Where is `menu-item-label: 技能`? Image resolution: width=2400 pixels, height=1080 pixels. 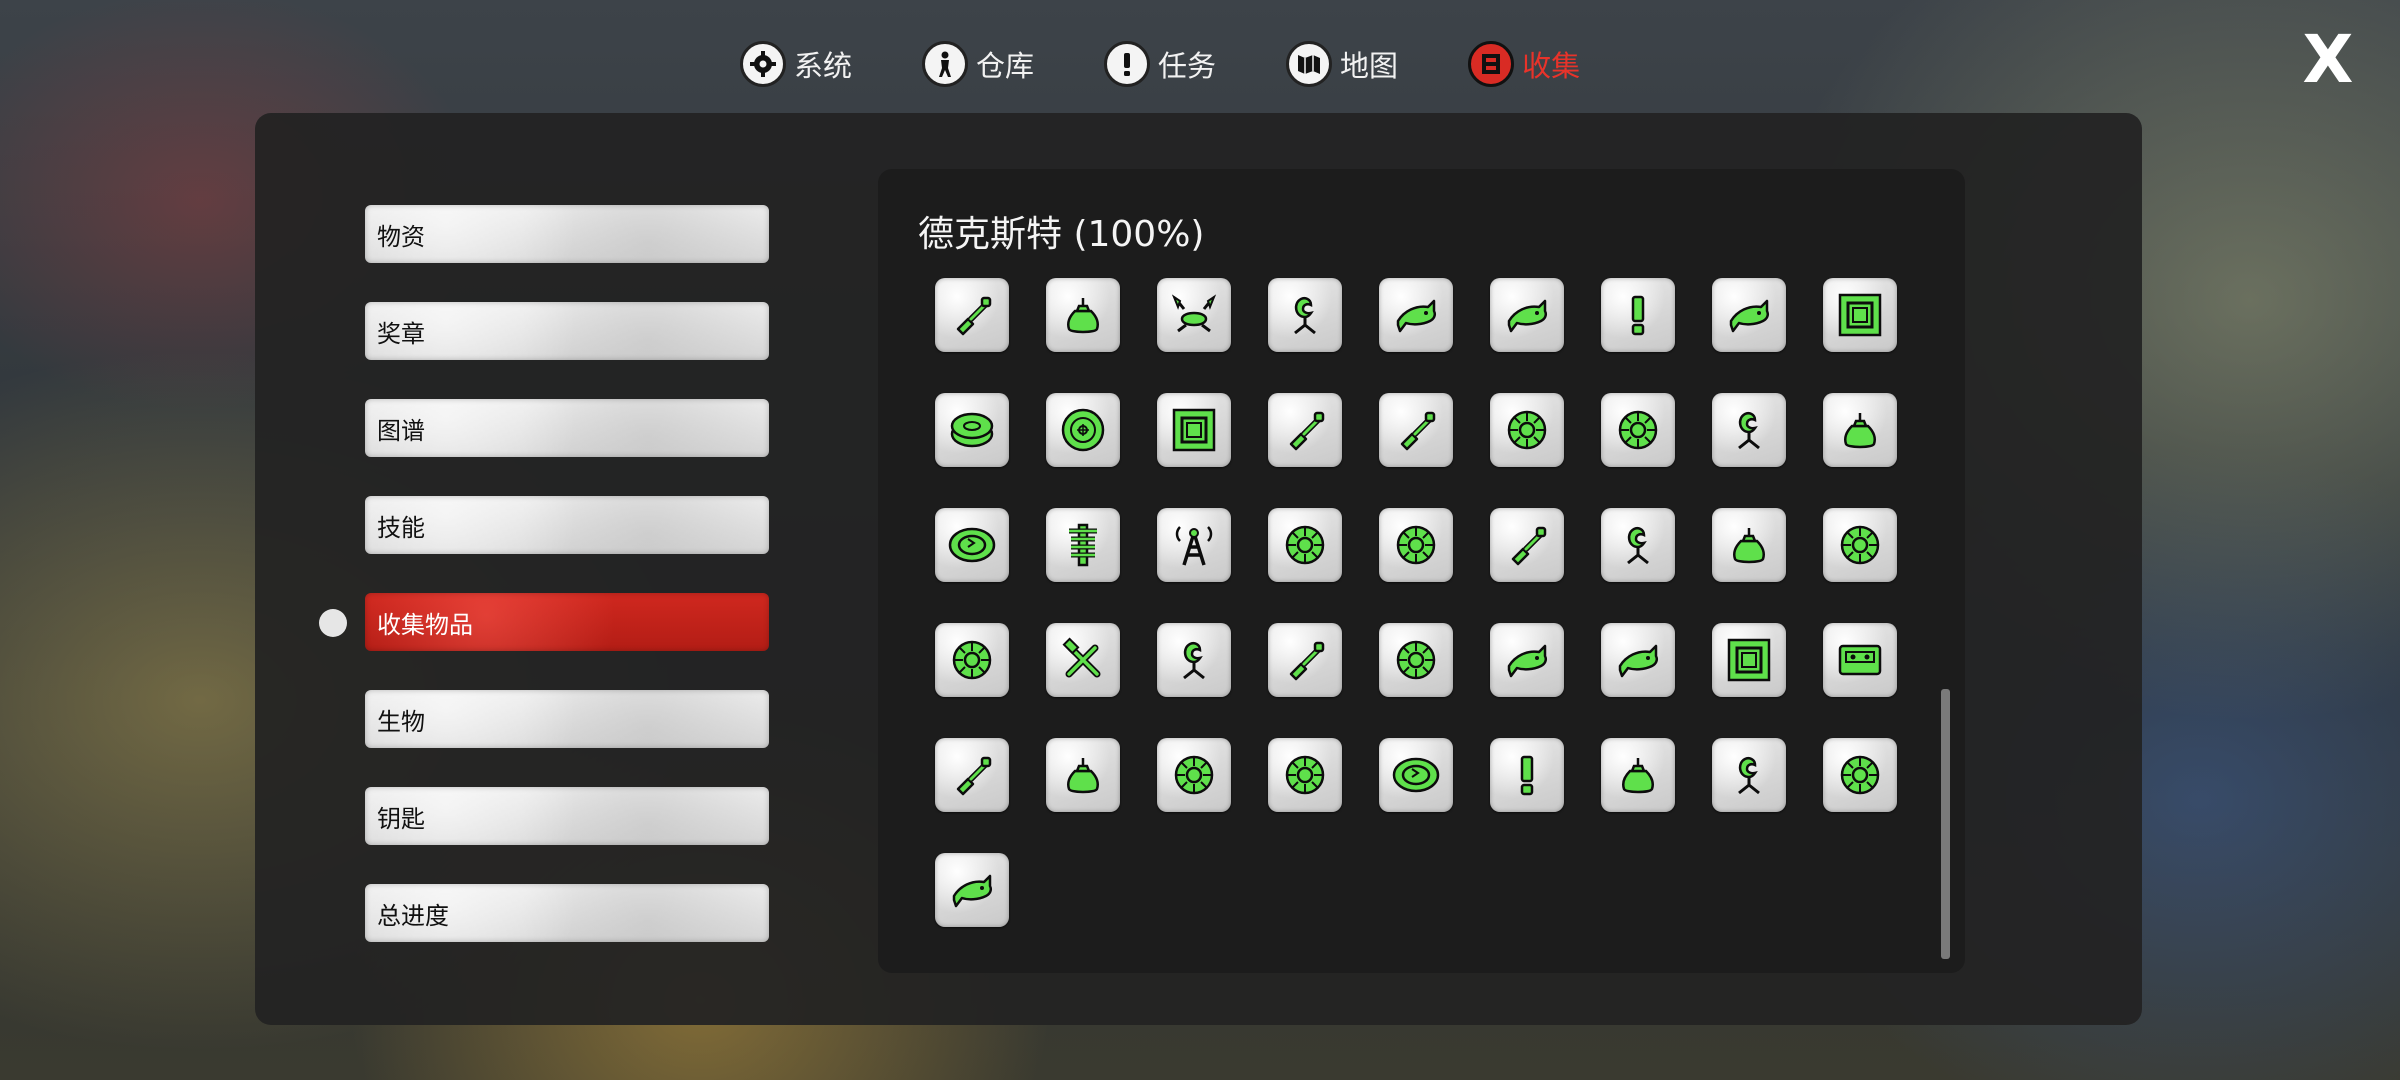
menu-item-label: 技能 is located at coordinates (401, 527).